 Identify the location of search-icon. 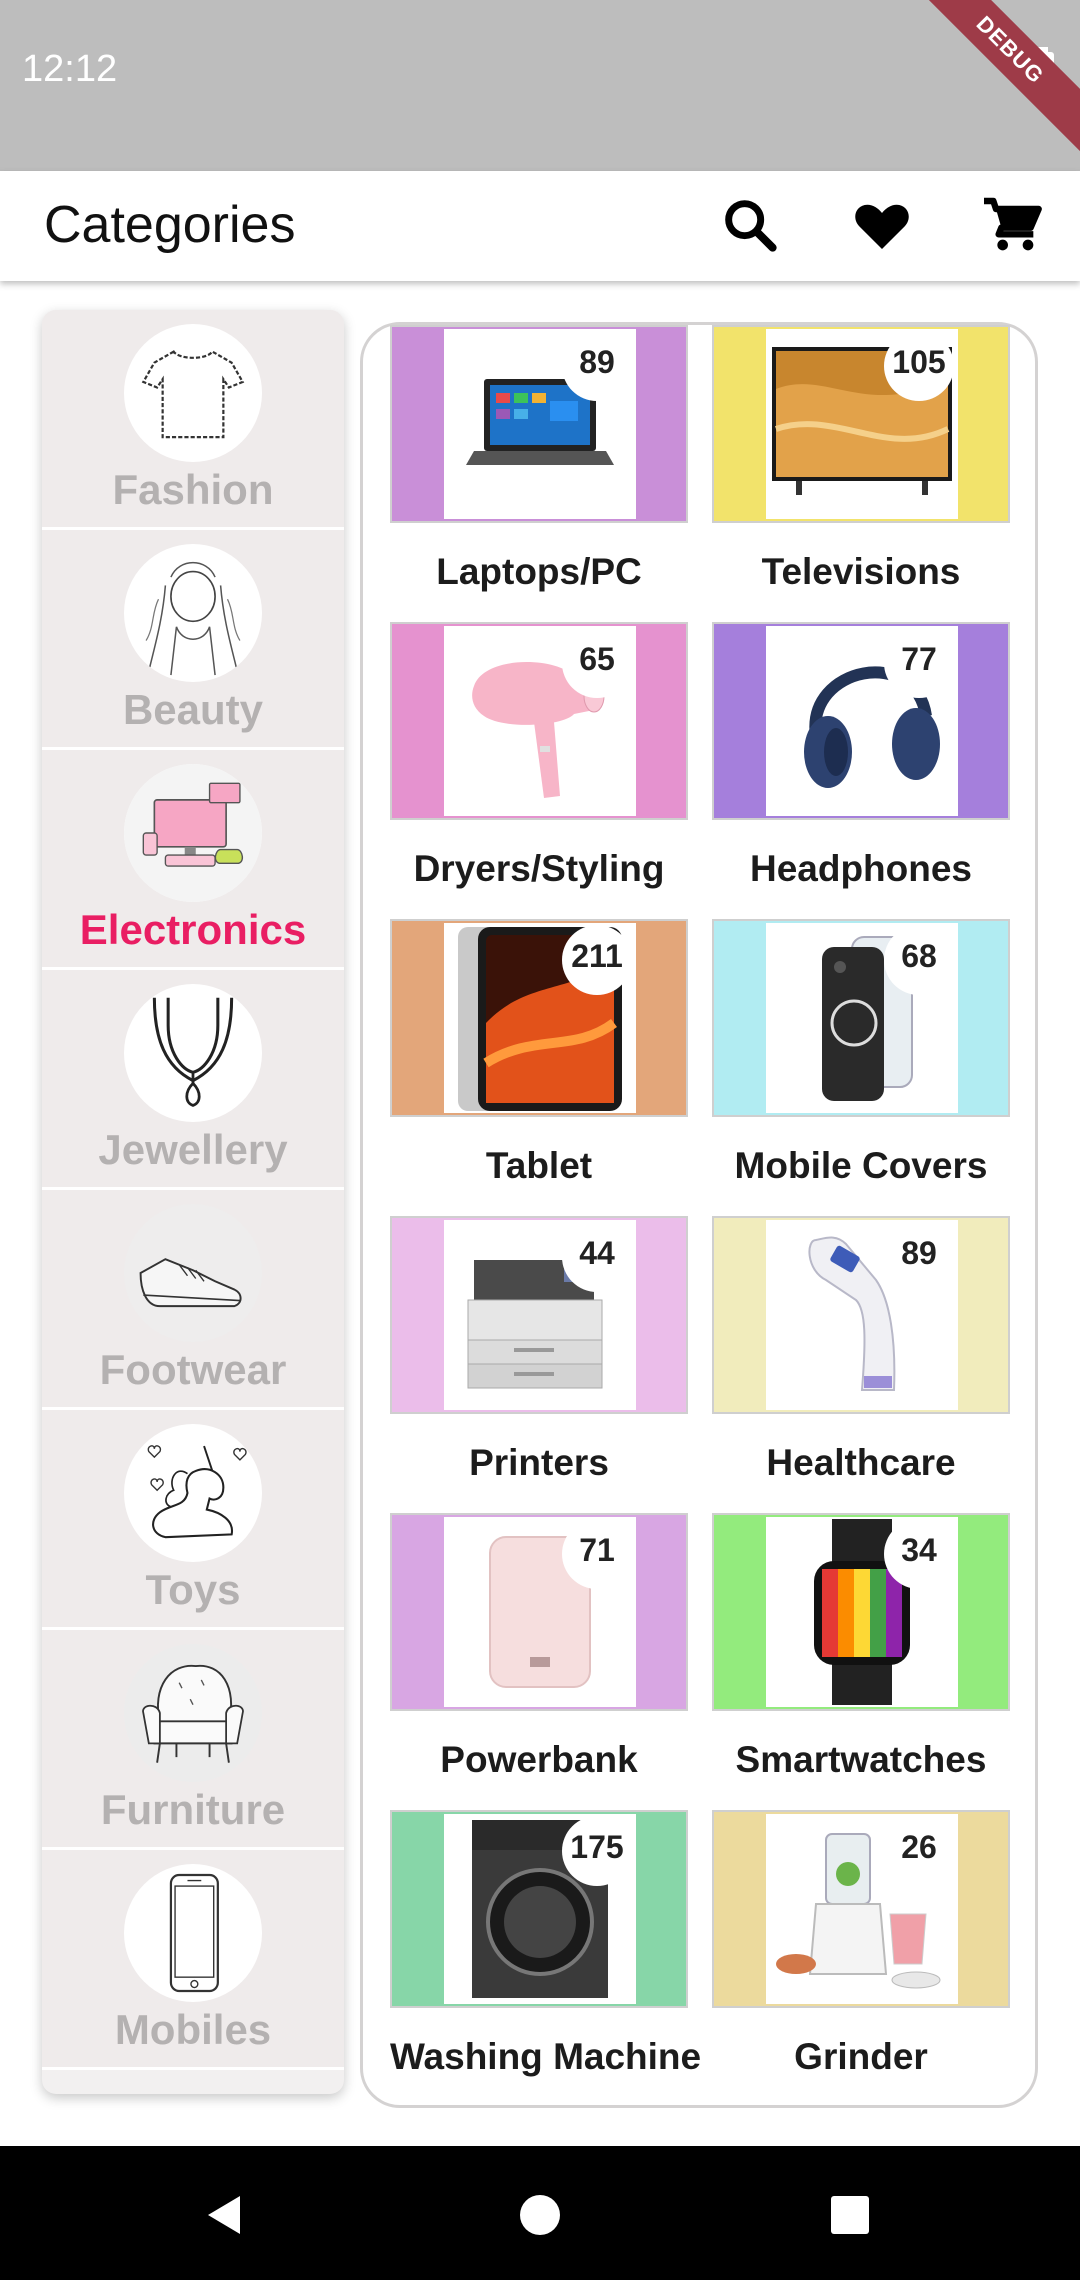
(750, 225).